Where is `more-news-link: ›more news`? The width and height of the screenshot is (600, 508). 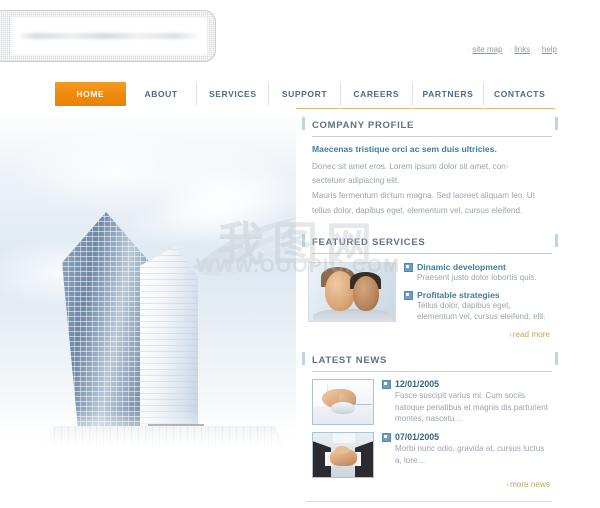 more-news-link: ›more news is located at coordinates (429, 486).